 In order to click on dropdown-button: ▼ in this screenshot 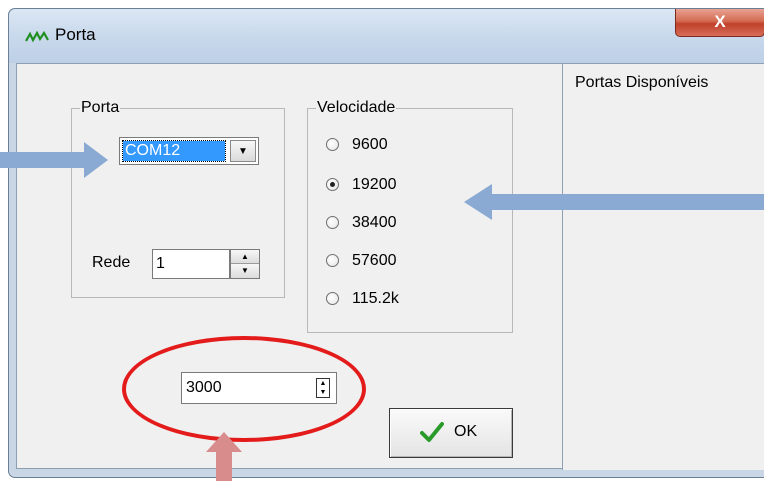, I will do `click(243, 151)`.